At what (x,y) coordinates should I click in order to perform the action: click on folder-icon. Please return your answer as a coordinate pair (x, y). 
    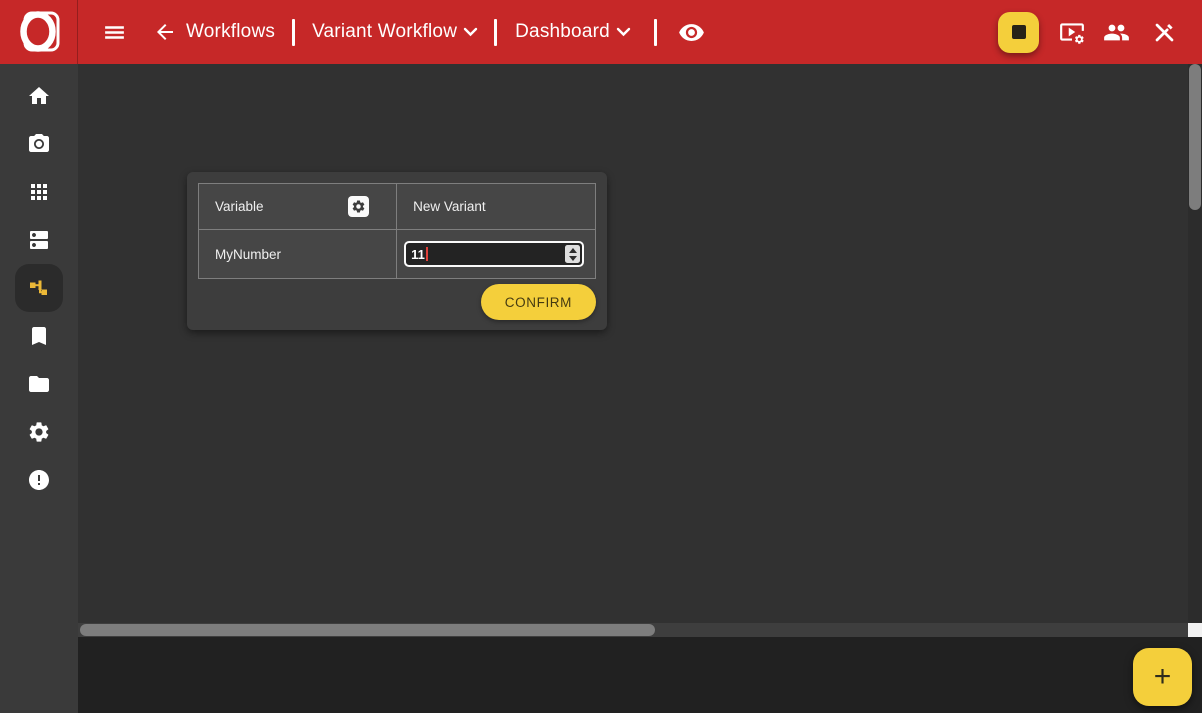
    Looking at the image, I should click on (39, 384).